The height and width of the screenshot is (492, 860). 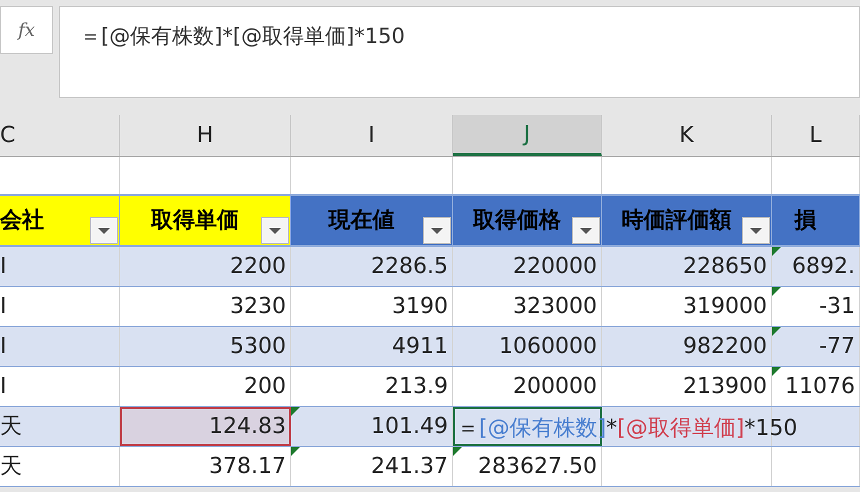 I want to click on table-cell: 124.83, so click(x=205, y=426).